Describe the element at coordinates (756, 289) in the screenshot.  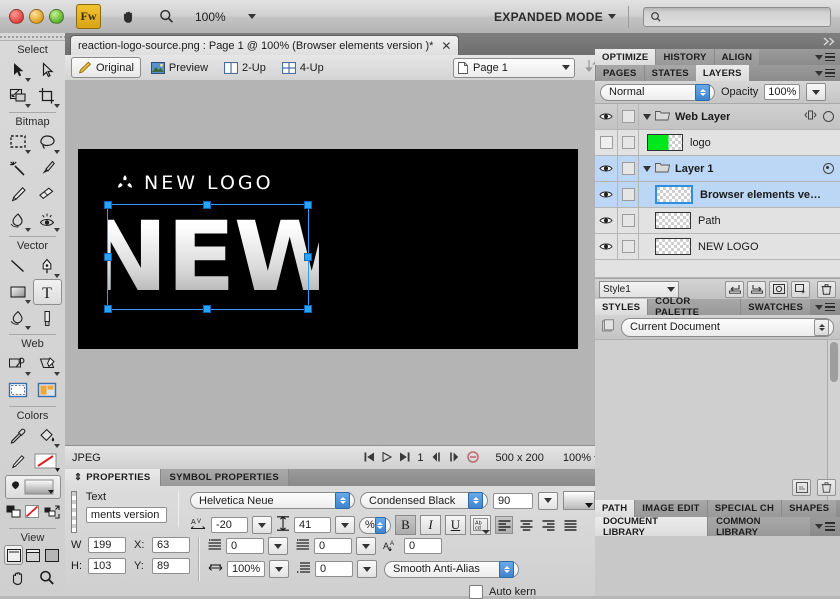
I see `new-layer-icon` at that location.